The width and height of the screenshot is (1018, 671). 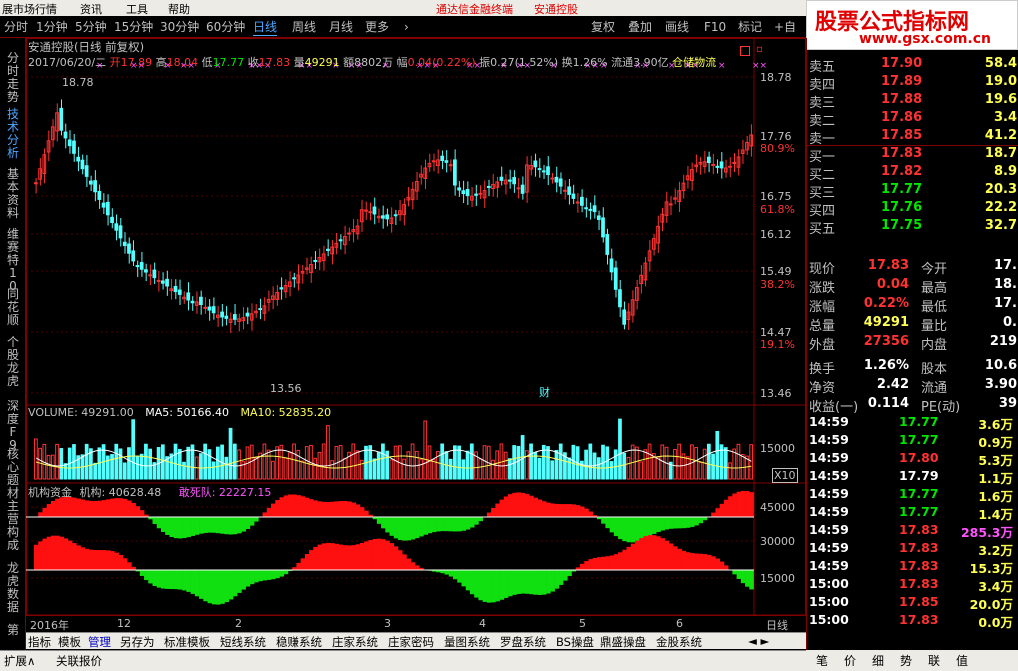 I want to click on rtab-detail: 细, so click(x=878, y=660).